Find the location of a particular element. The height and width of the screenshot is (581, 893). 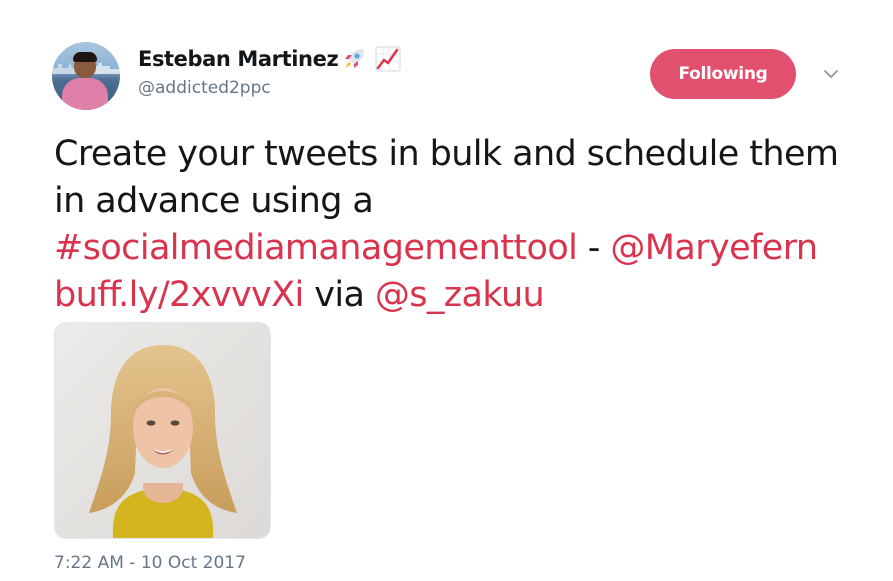

chart-increasing-icon is located at coordinates (388, 59).